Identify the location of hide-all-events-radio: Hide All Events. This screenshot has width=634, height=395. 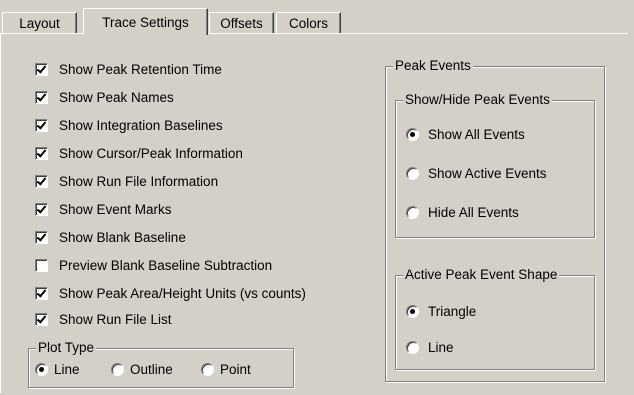
(462, 212).